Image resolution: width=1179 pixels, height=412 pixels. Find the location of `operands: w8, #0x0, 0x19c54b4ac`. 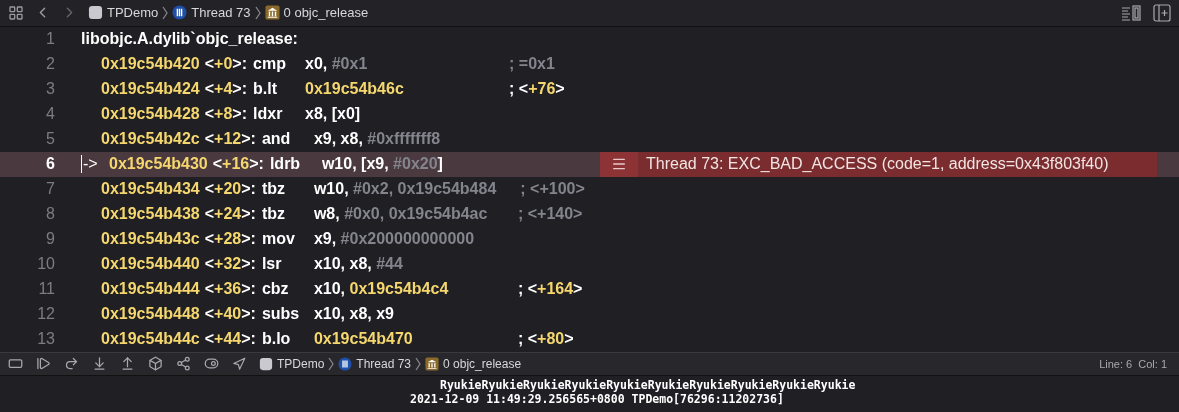

operands: w8, #0x0, 0x19c54b4ac is located at coordinates (401, 214).